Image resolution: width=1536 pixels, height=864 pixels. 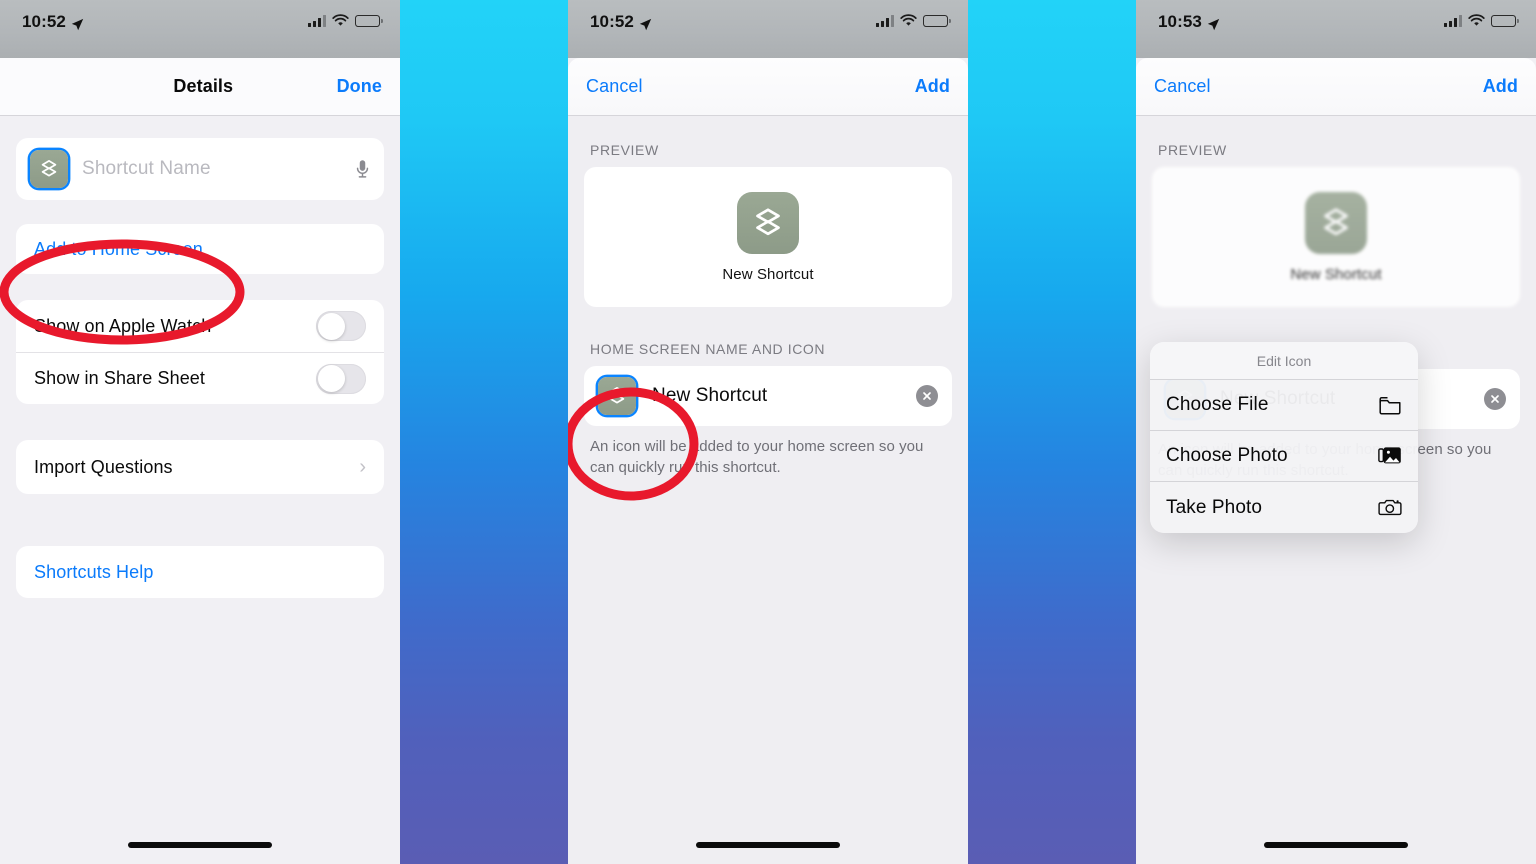 I want to click on apple-watch-switch, so click(x=341, y=326).